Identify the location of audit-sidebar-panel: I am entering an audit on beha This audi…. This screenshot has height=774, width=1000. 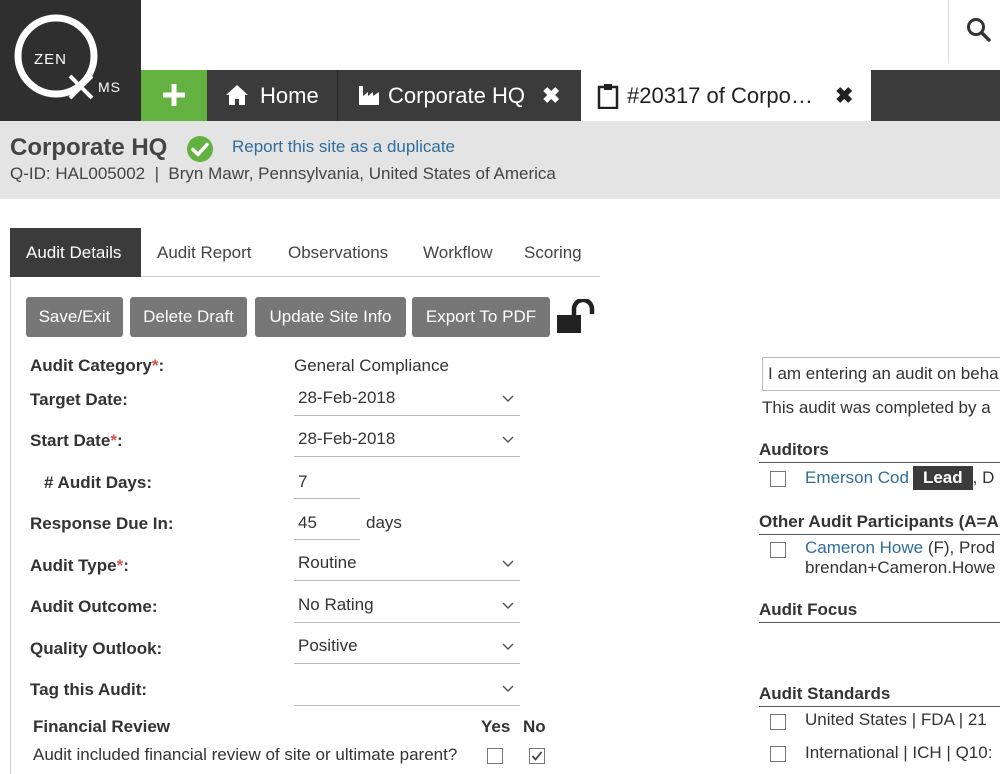
(879, 565).